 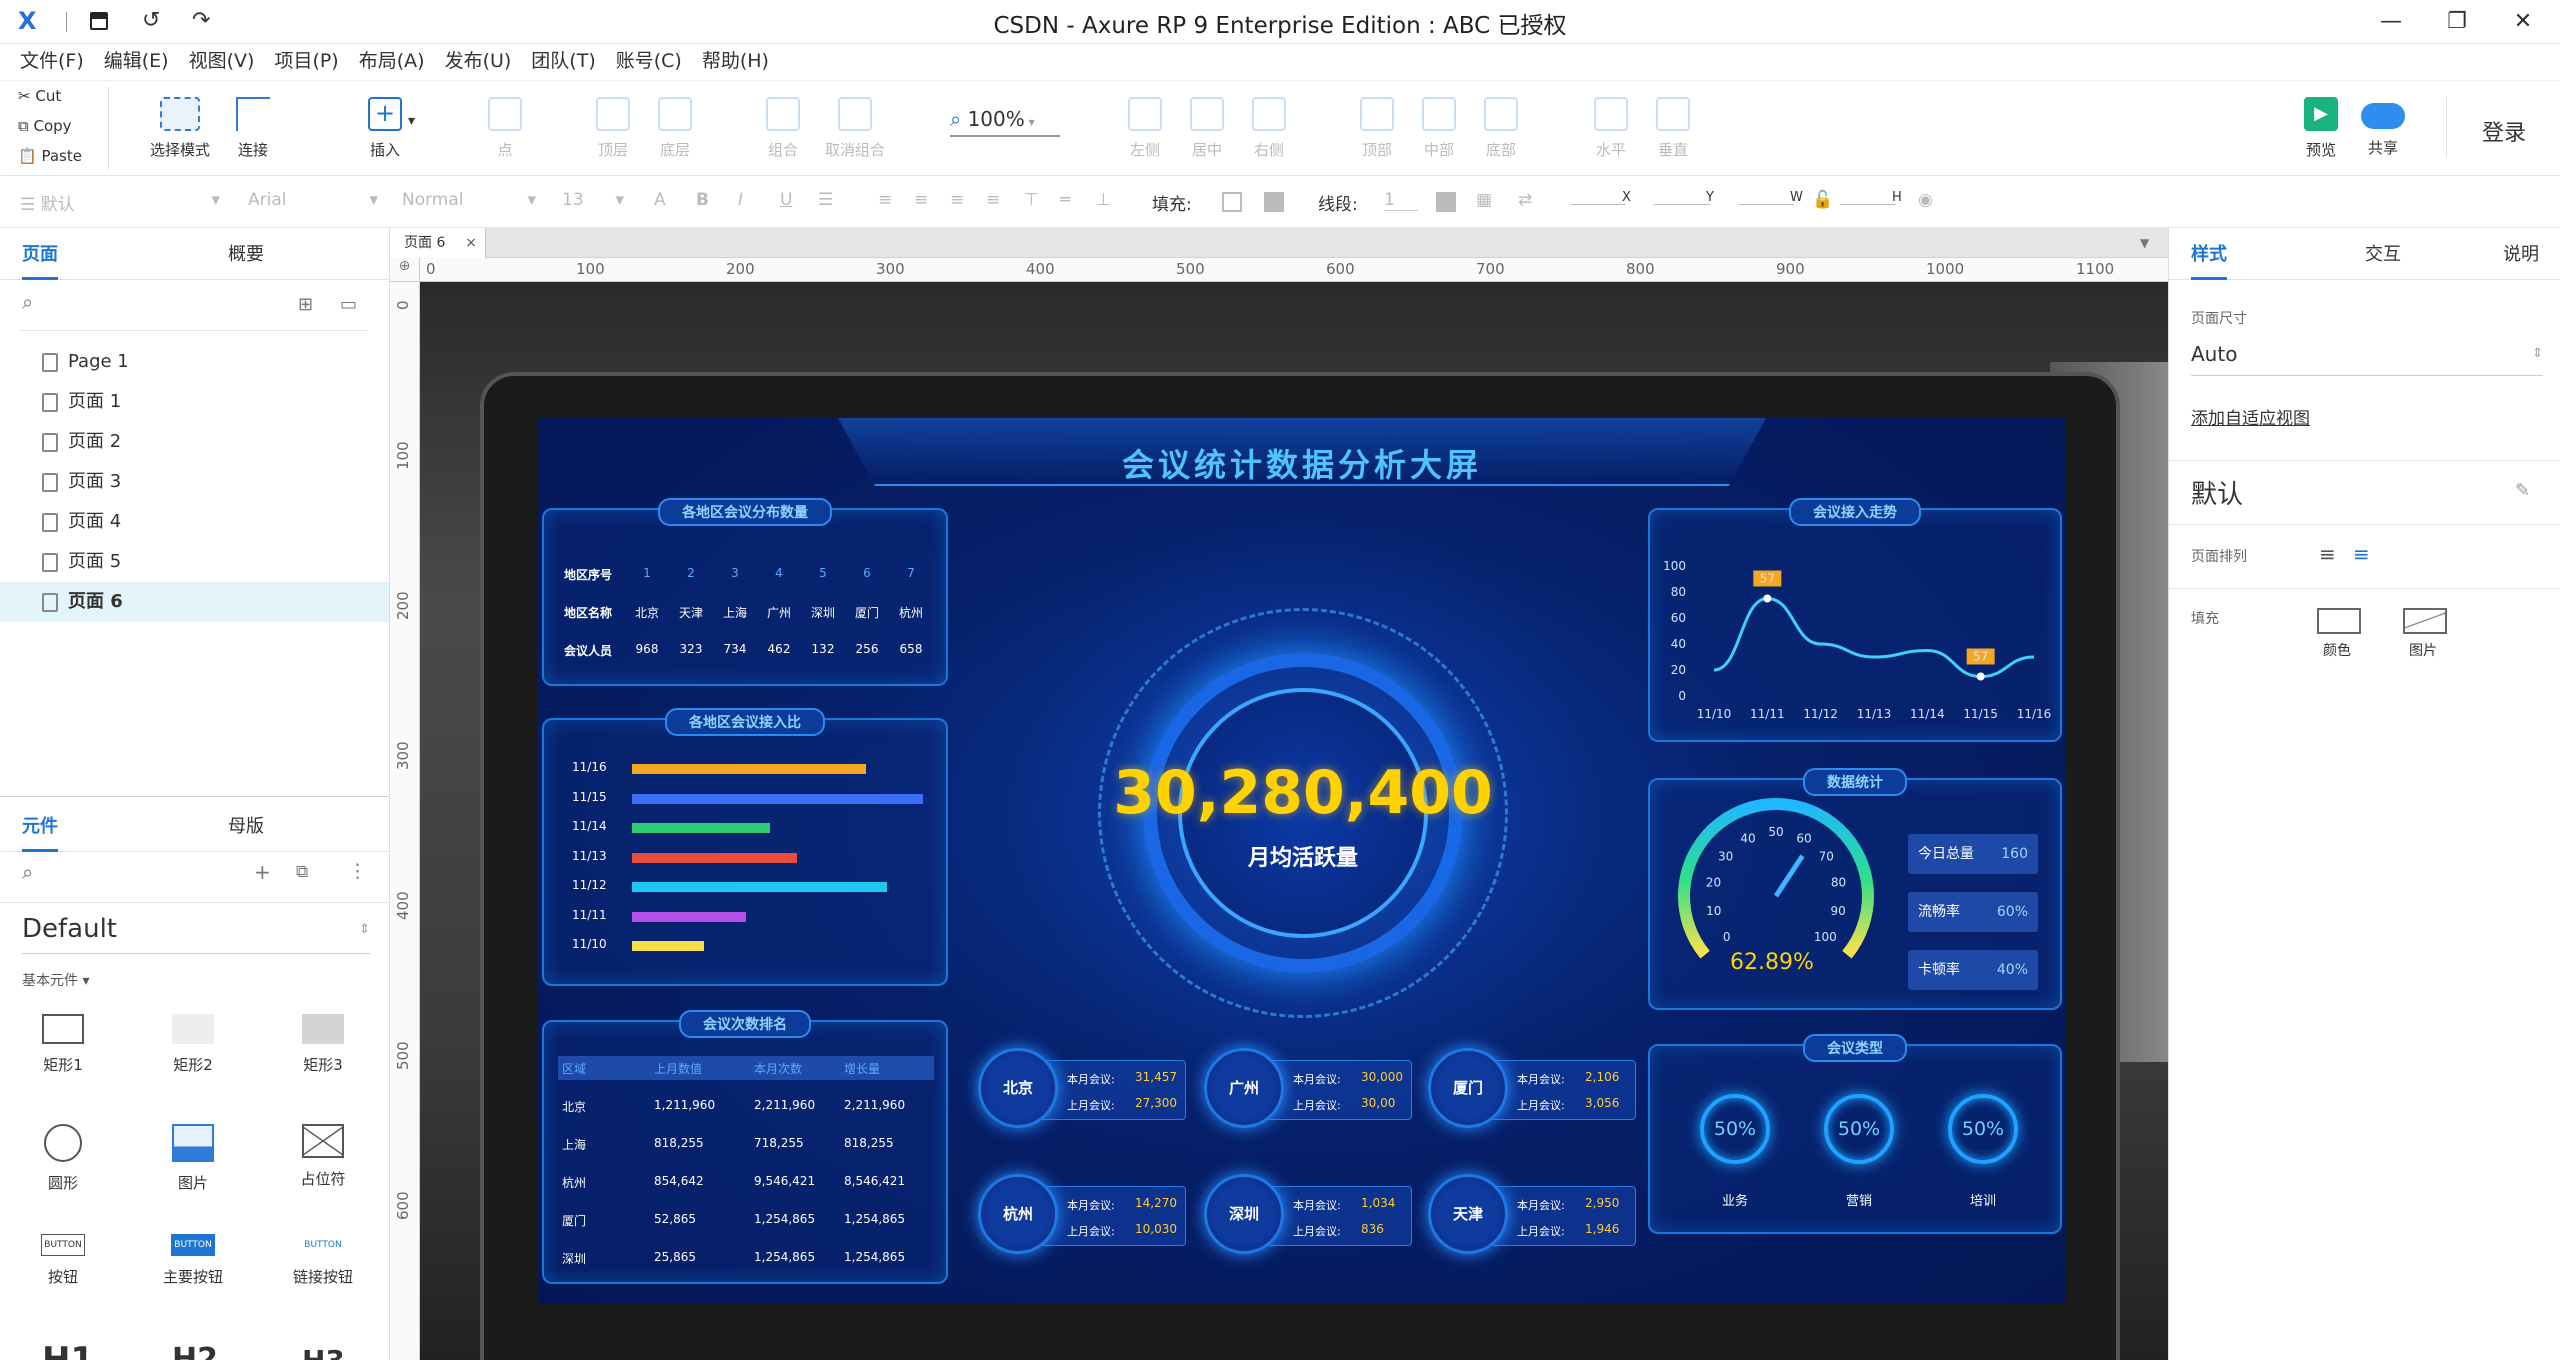 I want to click on arrow-style-icon: ⇄, so click(x=1525, y=200).